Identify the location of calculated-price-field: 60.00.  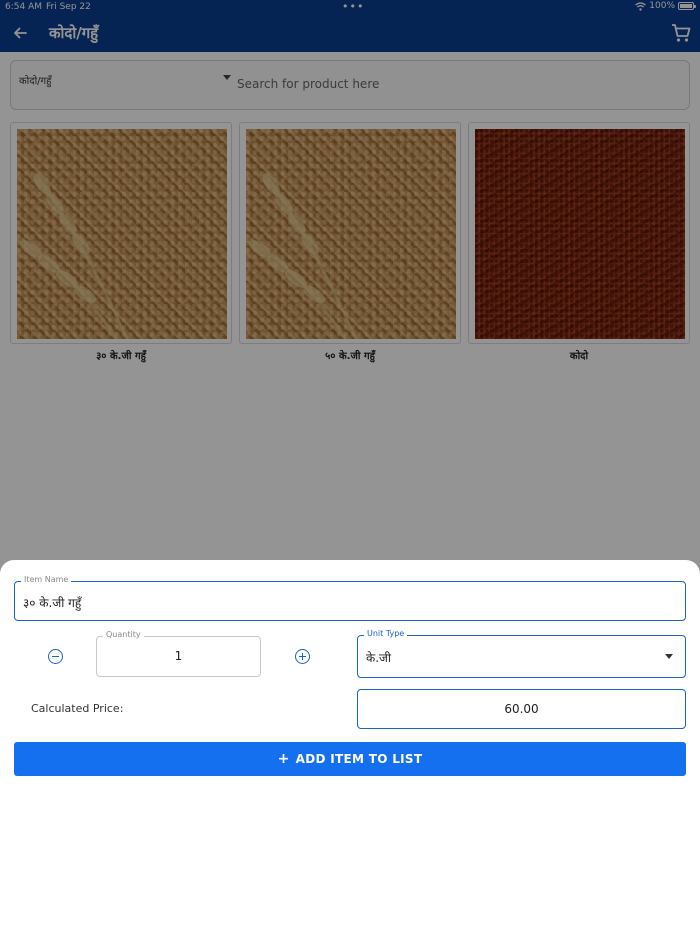
(521, 709).